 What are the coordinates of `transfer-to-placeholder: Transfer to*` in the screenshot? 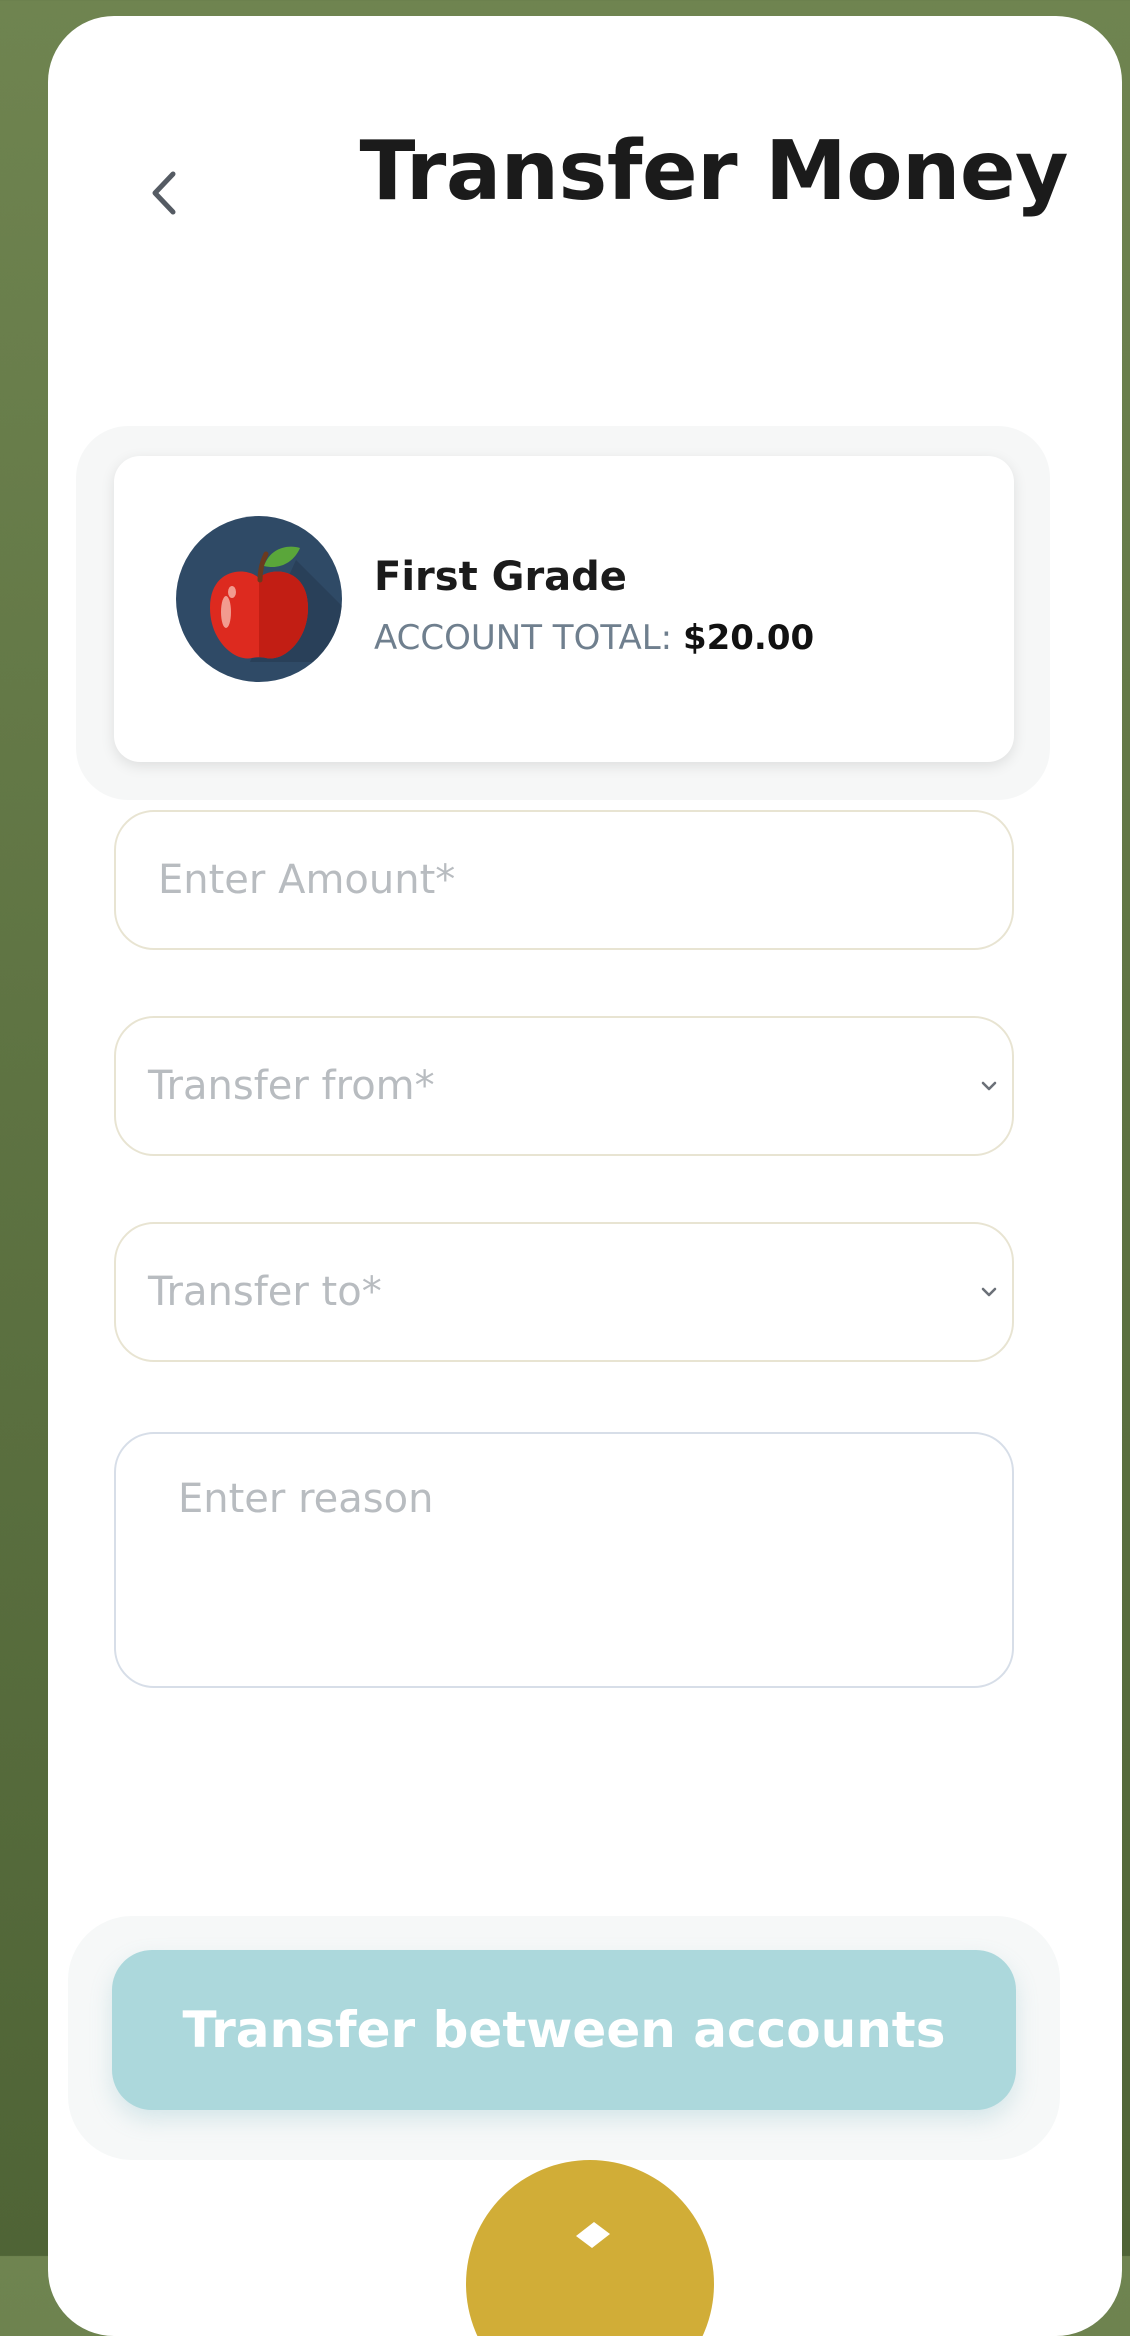 It's located at (265, 1292).